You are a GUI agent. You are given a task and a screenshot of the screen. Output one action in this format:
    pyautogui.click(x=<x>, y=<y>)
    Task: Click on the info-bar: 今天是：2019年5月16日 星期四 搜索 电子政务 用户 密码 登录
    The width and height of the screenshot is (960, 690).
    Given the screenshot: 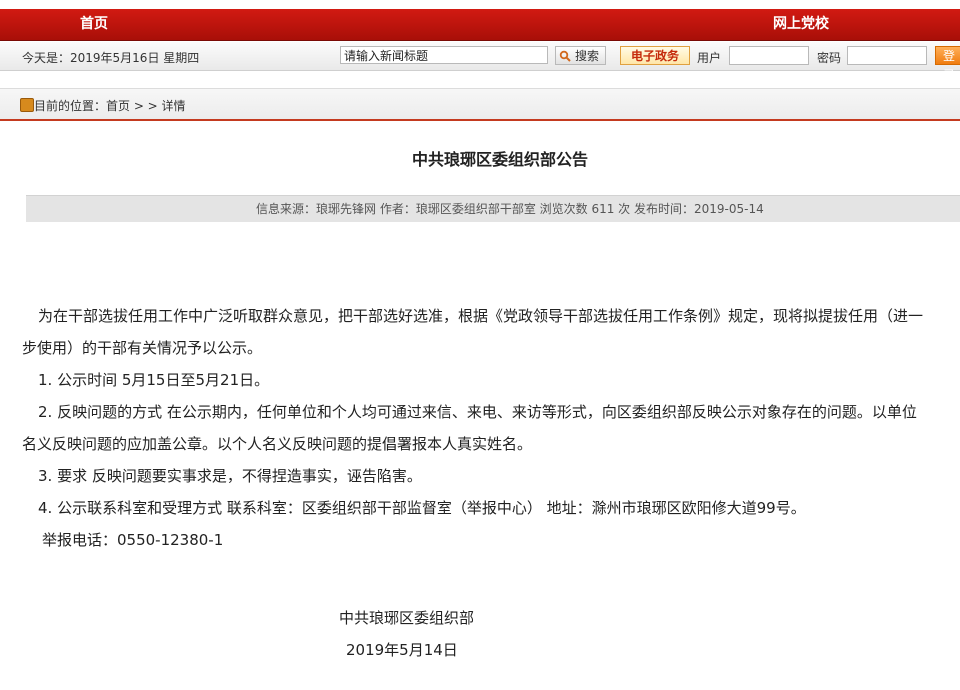 What is the action you would take?
    pyautogui.click(x=480, y=62)
    